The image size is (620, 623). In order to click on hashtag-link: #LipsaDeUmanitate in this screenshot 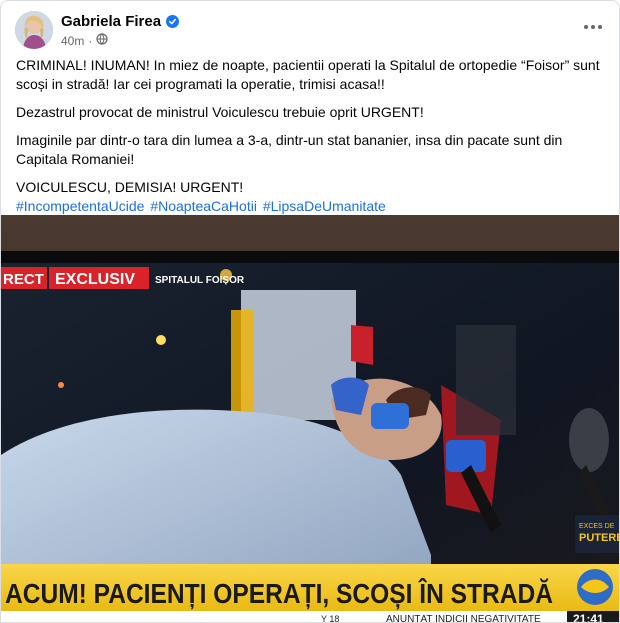, I will do `click(324, 206)`.